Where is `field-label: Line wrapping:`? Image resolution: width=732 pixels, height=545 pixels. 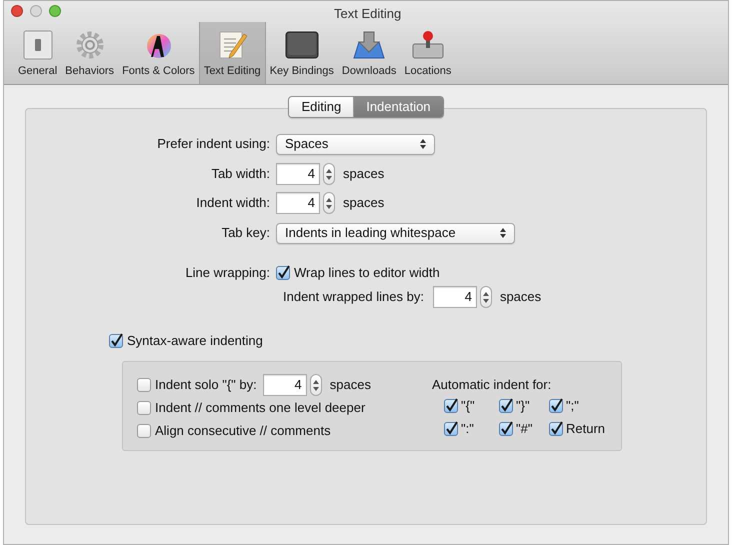 field-label: Line wrapping: is located at coordinates (227, 273).